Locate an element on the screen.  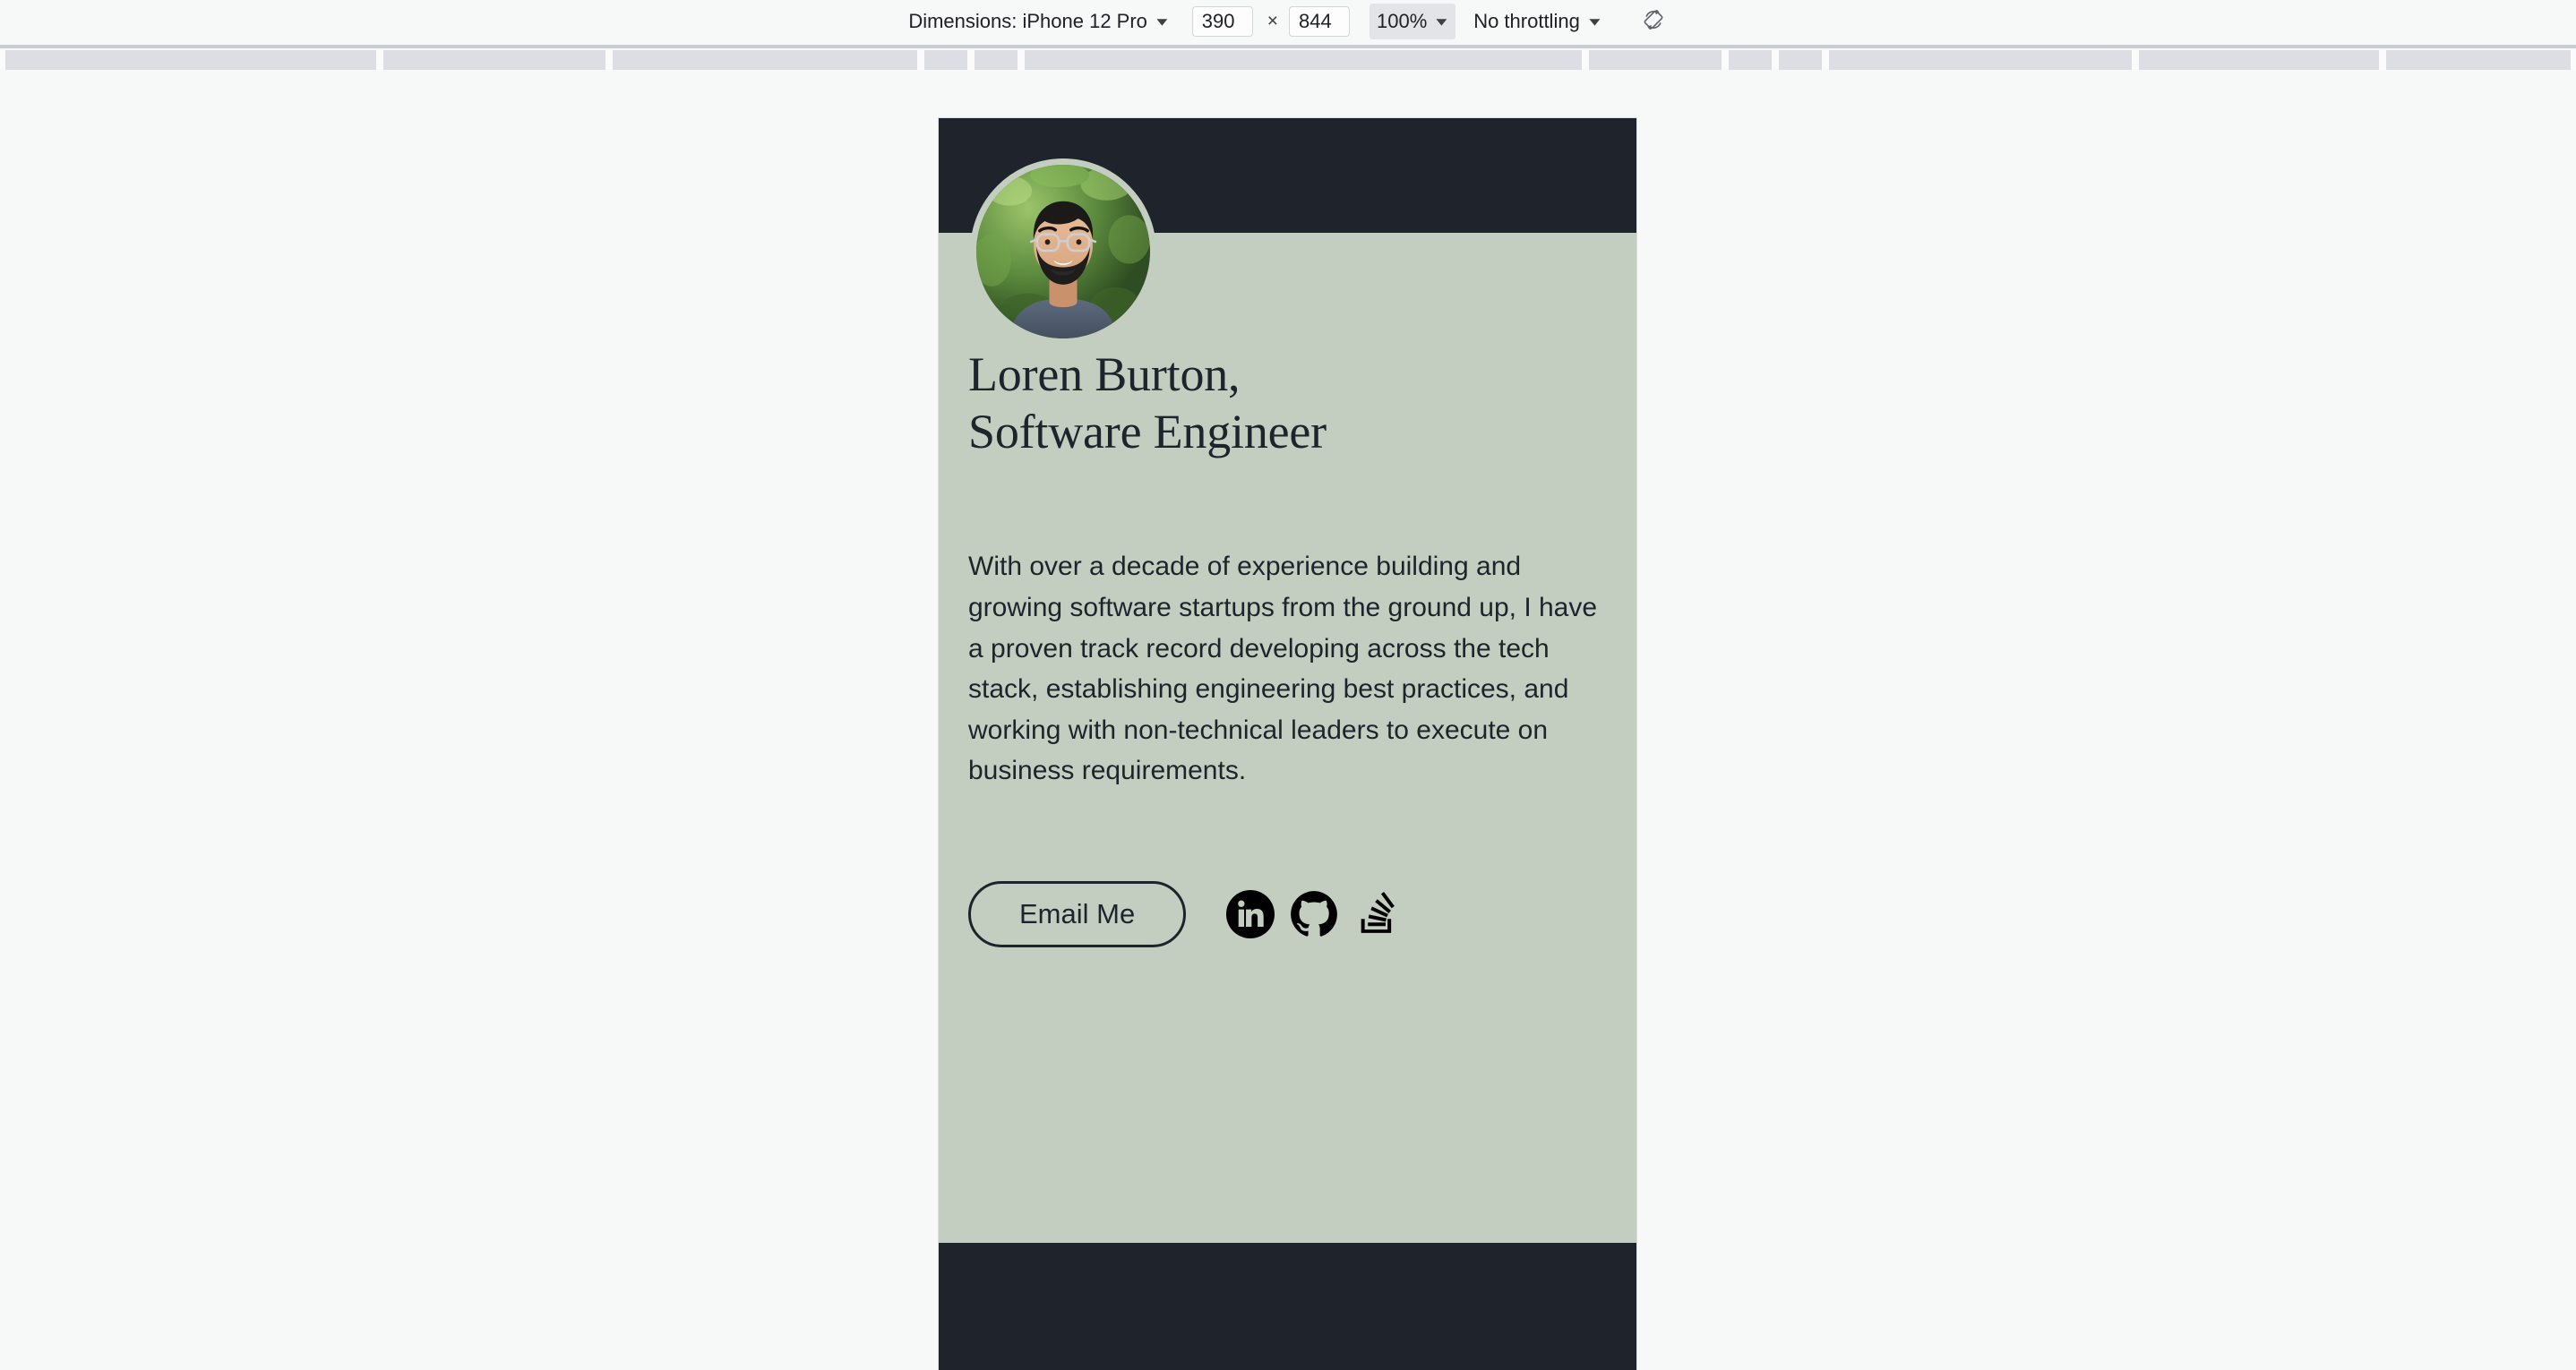
github-link is located at coordinates (1314, 914).